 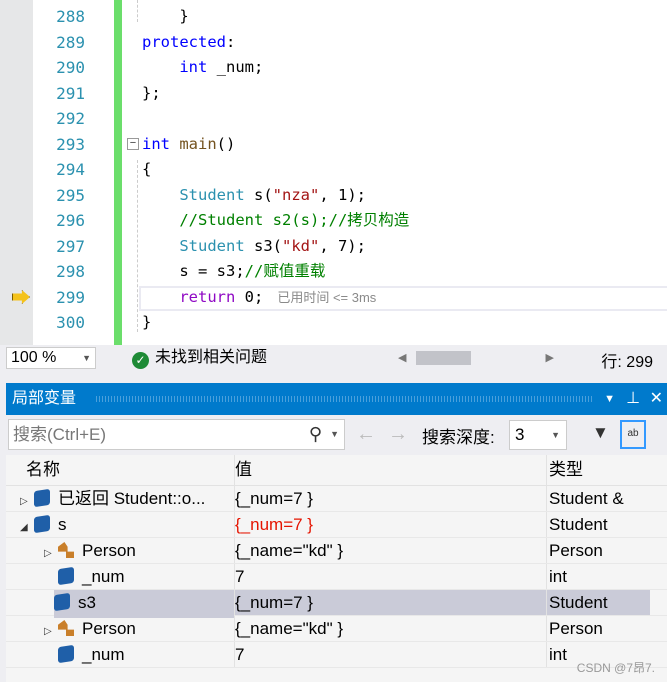 I want to click on code-token: };, so click(x=151, y=92).